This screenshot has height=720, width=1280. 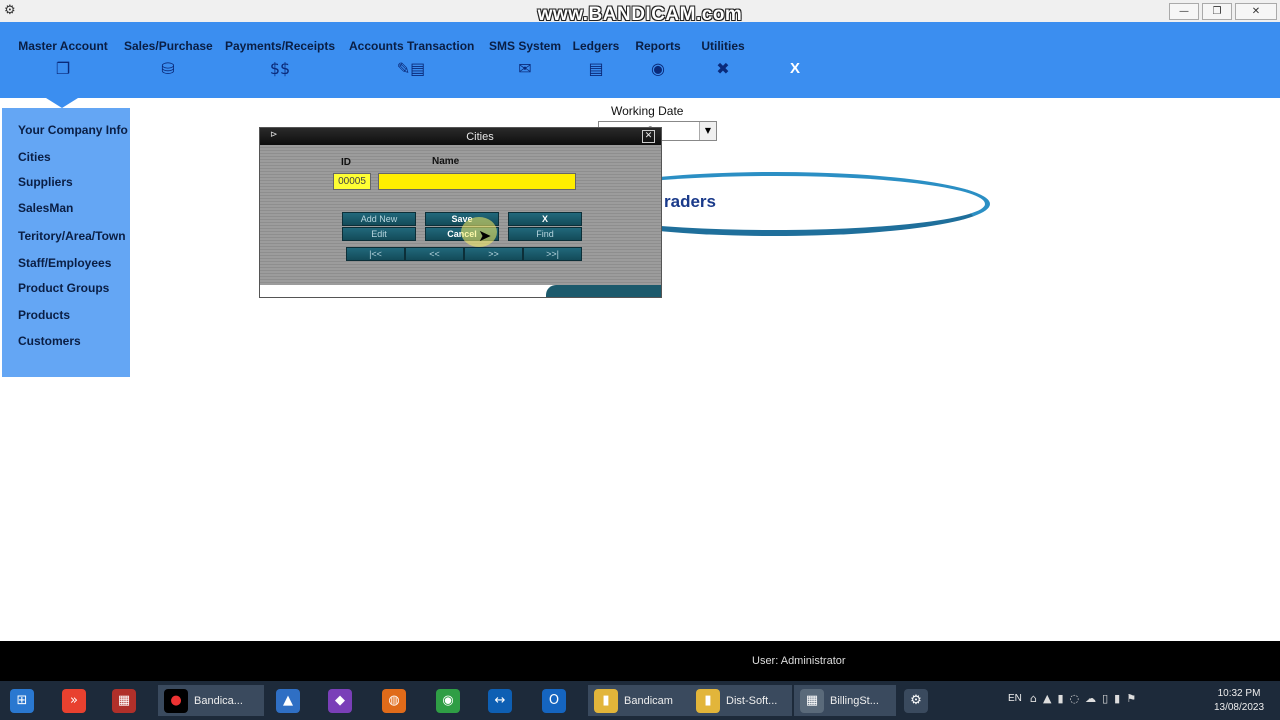 I want to click on menu-master-account: Master Account ❐, so click(x=63, y=60).